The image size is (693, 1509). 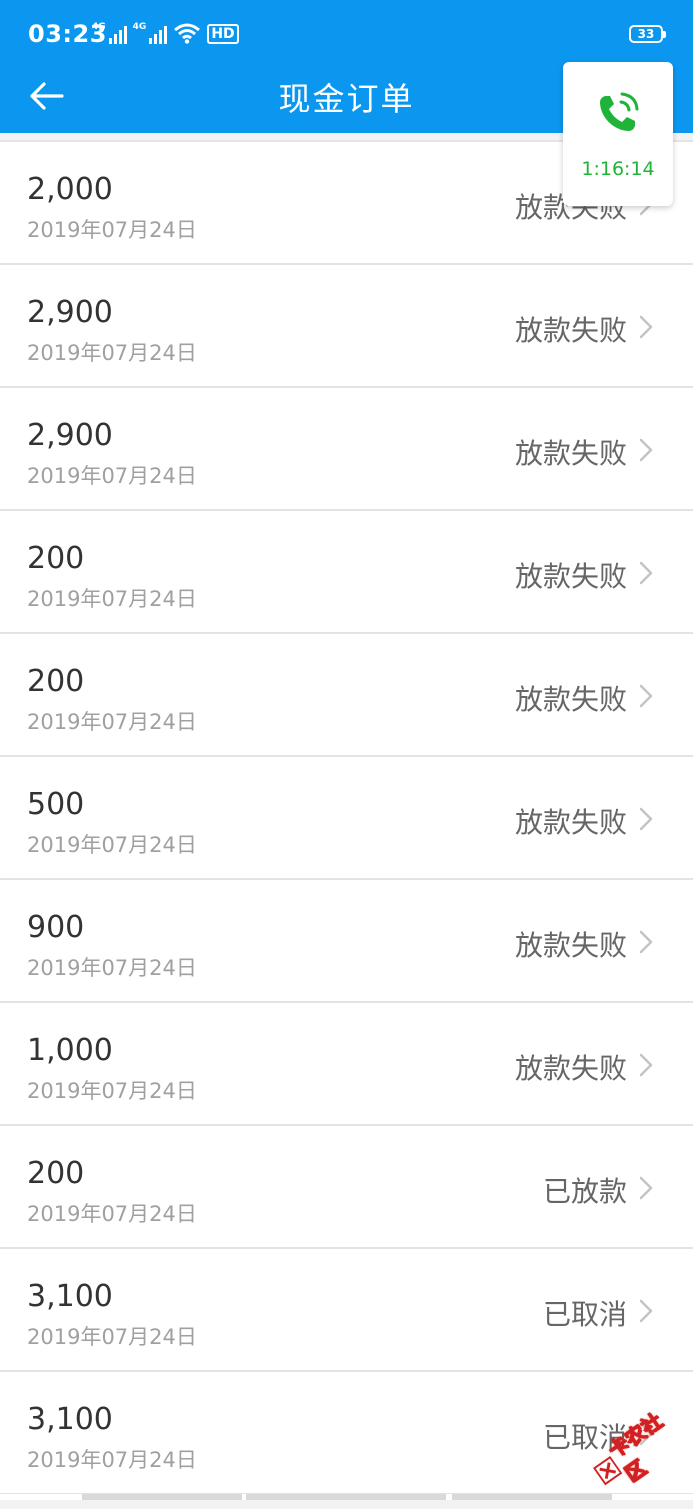 What do you see at coordinates (346, 1064) in the screenshot?
I see `order-row: 1,000 2019年07月24日 放款失败` at bounding box center [346, 1064].